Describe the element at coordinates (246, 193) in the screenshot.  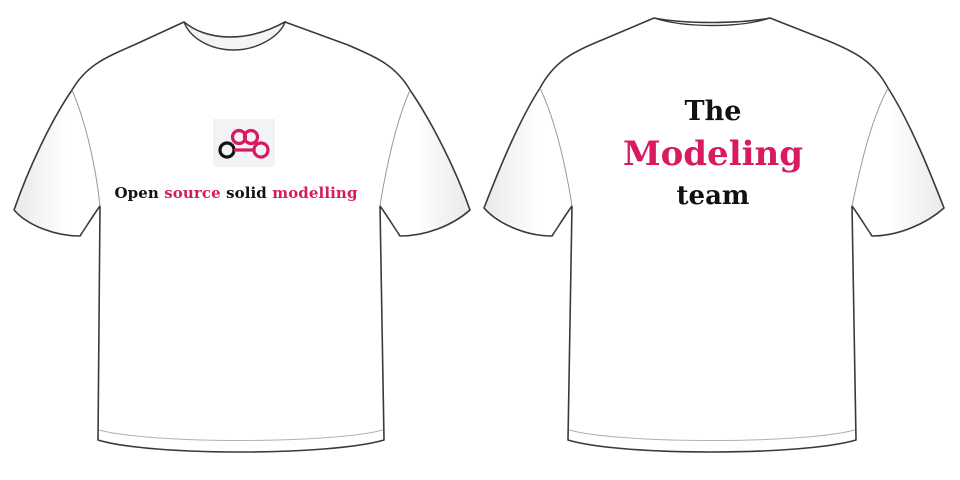
I see `slogan-word-solid: solid` at that location.